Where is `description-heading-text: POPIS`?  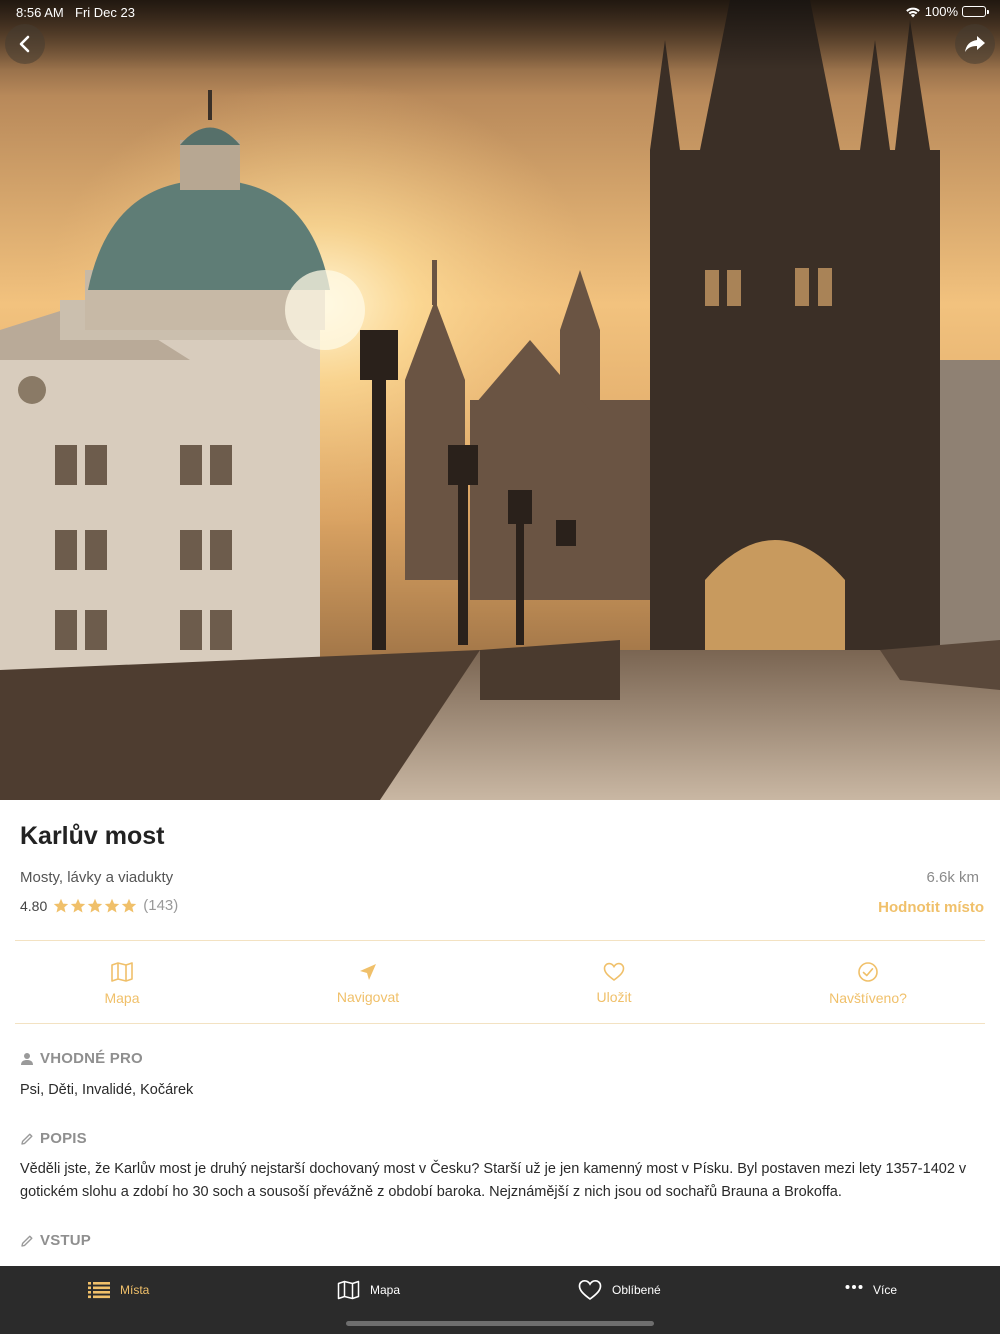 description-heading-text: POPIS is located at coordinates (63, 1138).